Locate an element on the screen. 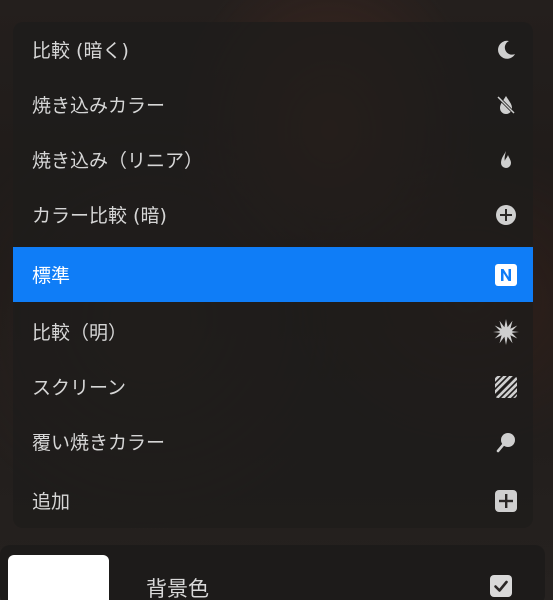 The width and height of the screenshot is (553, 600). blend-item-label: 覆い焼きカラー is located at coordinates (99, 443).